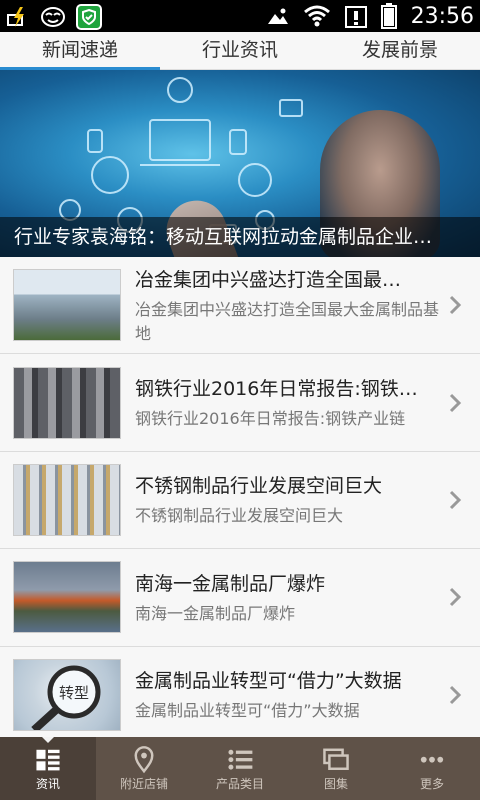 This screenshot has height=800, width=480. Describe the element at coordinates (240, 759) in the screenshot. I see `list-icon` at that location.